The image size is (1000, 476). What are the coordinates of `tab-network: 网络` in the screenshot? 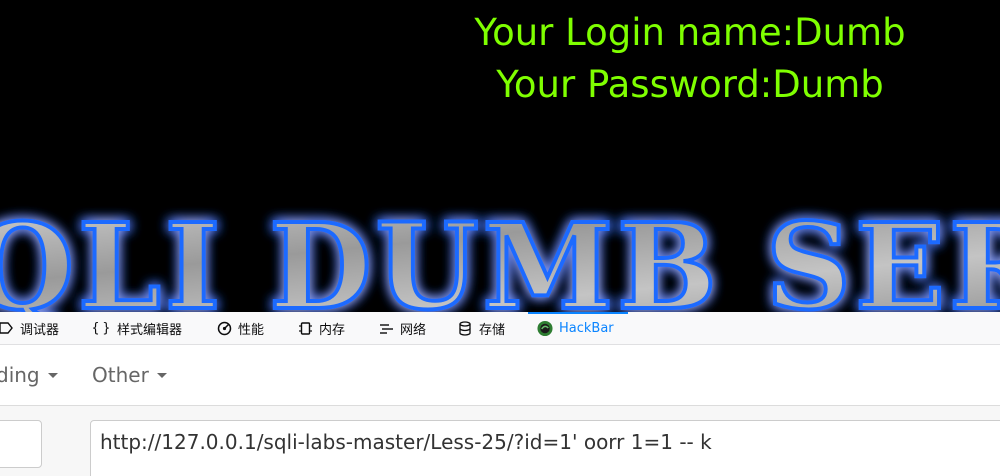 It's located at (402, 328).